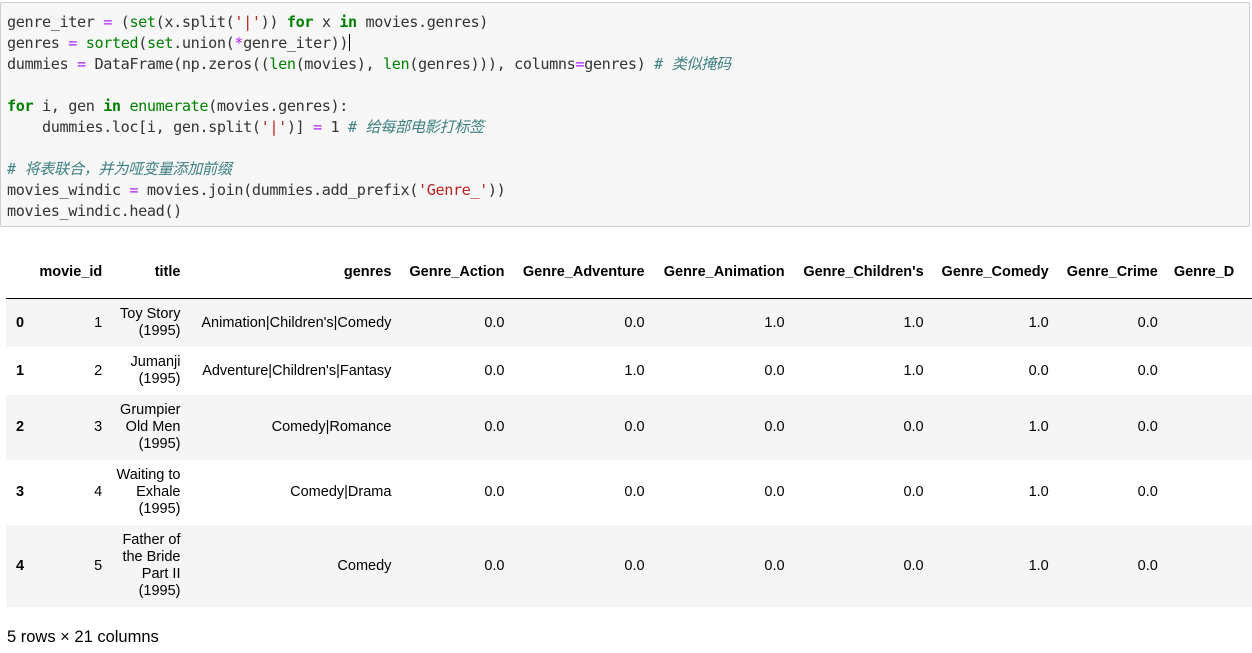 The width and height of the screenshot is (1252, 653). I want to click on cell-title: Waiting to Exhale (1995), so click(148, 491).